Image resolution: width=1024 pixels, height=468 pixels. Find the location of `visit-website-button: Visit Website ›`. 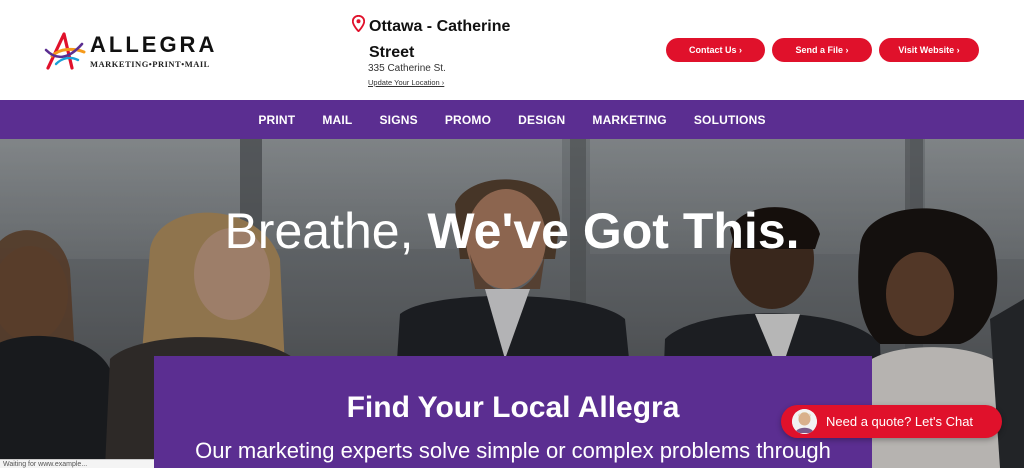

visit-website-button: Visit Website › is located at coordinates (929, 50).